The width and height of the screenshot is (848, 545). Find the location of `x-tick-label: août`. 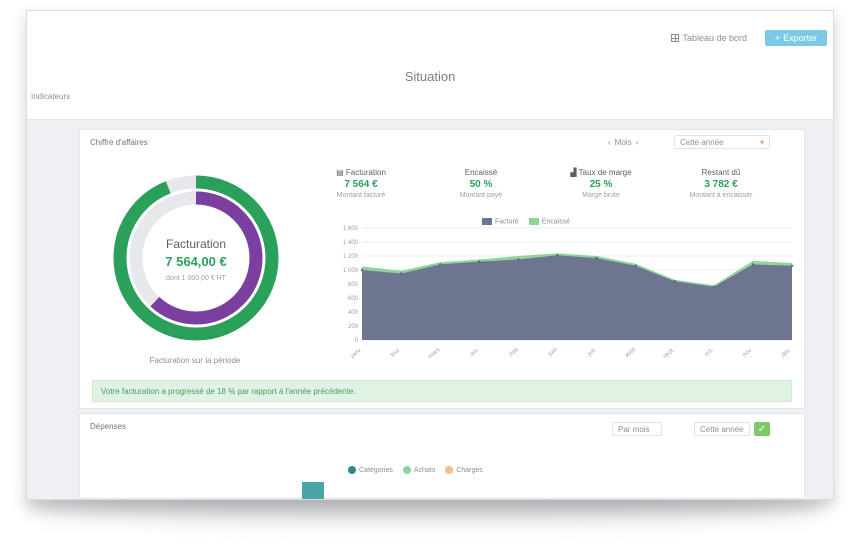

x-tick-label: août is located at coordinates (630, 353).